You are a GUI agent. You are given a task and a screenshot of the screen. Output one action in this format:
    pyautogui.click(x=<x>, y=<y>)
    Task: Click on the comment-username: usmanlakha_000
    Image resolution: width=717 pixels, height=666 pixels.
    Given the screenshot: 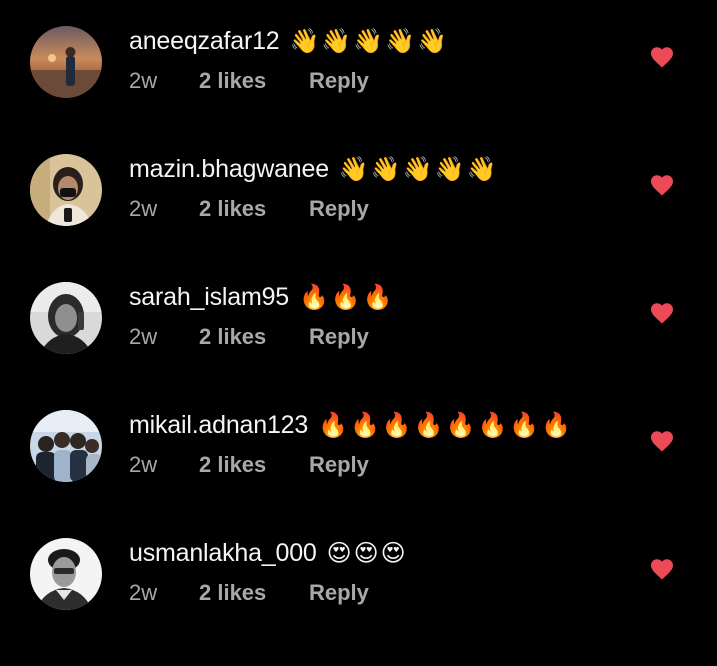 What is the action you would take?
    pyautogui.click(x=223, y=553)
    